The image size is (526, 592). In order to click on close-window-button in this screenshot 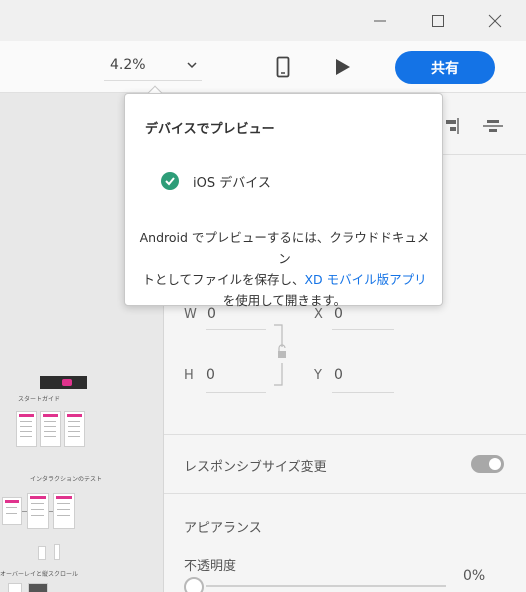, I will do `click(495, 21)`.